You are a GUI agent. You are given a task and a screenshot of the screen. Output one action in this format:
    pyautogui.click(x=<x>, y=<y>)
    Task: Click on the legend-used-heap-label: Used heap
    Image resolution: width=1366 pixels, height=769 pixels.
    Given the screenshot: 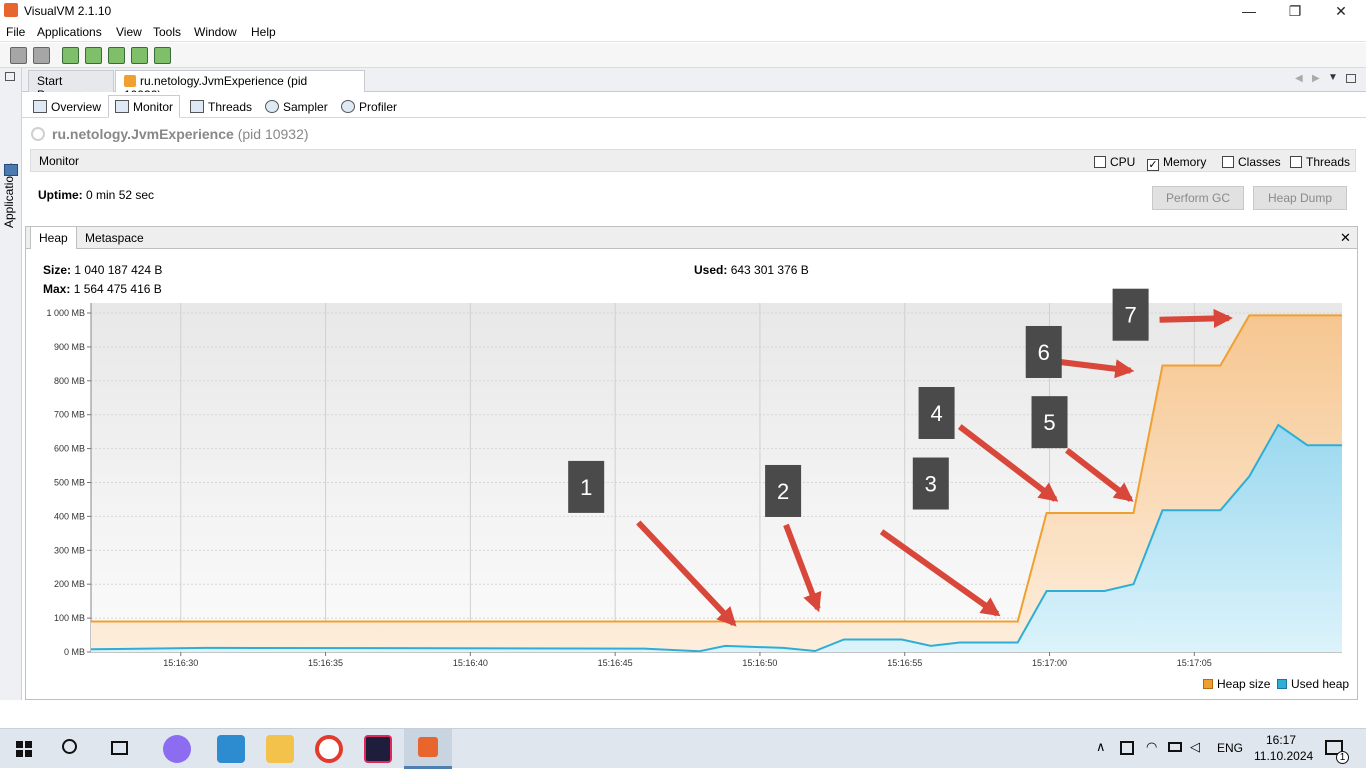 What is the action you would take?
    pyautogui.click(x=1320, y=684)
    